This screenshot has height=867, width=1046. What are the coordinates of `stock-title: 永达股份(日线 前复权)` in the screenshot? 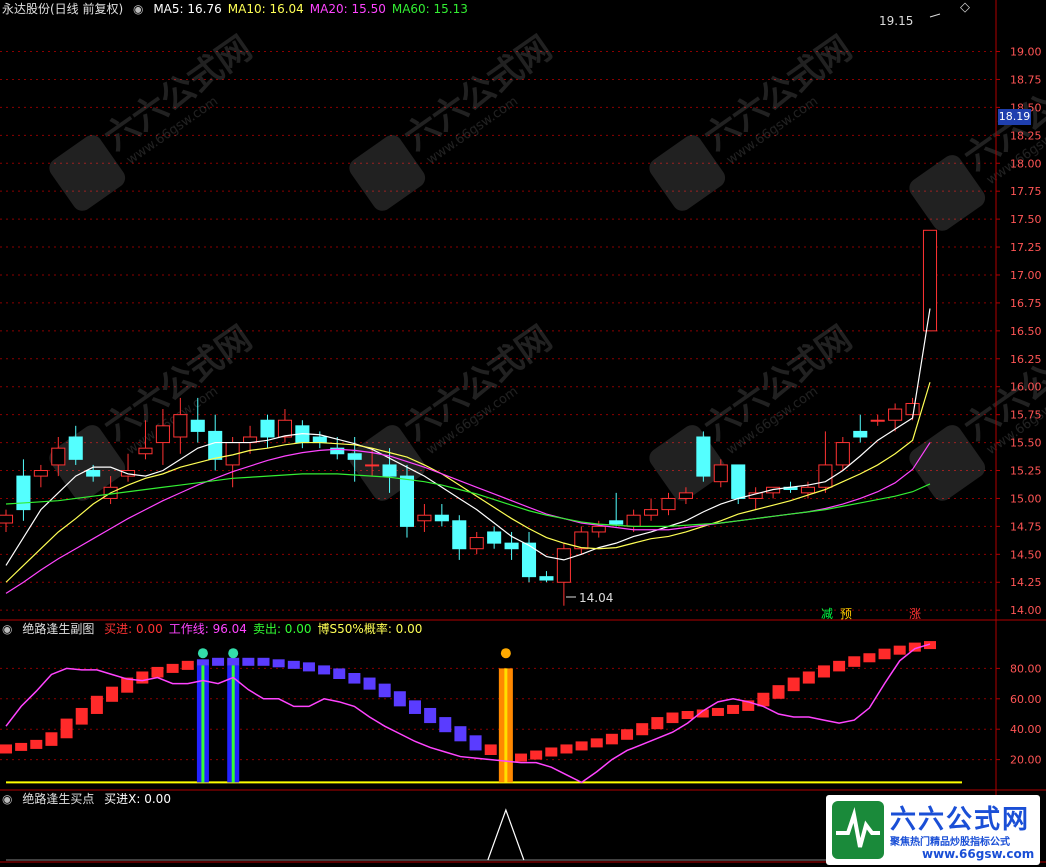 It's located at (63, 9).